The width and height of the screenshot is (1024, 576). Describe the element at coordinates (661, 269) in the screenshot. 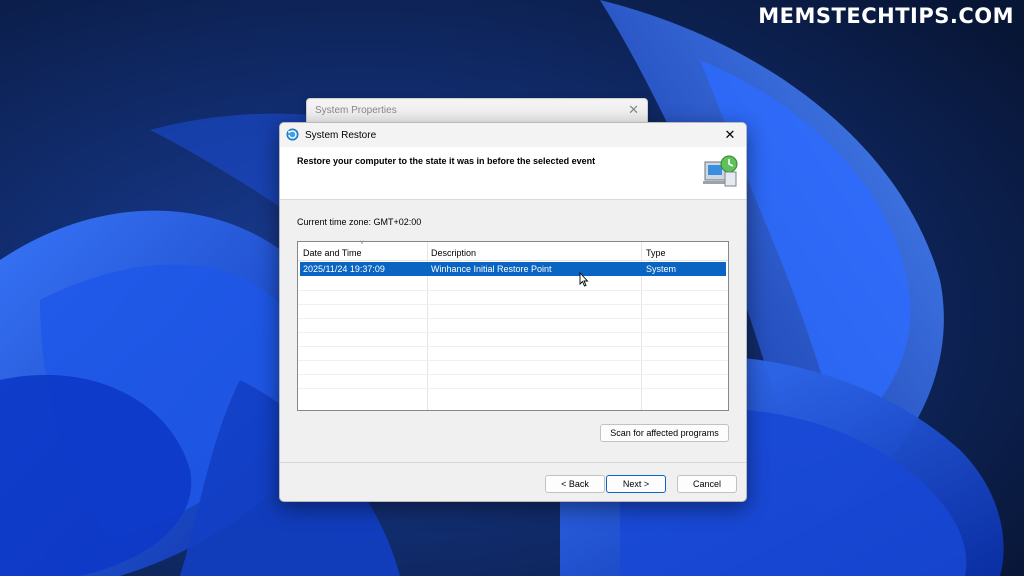

I see `row-type: System` at that location.